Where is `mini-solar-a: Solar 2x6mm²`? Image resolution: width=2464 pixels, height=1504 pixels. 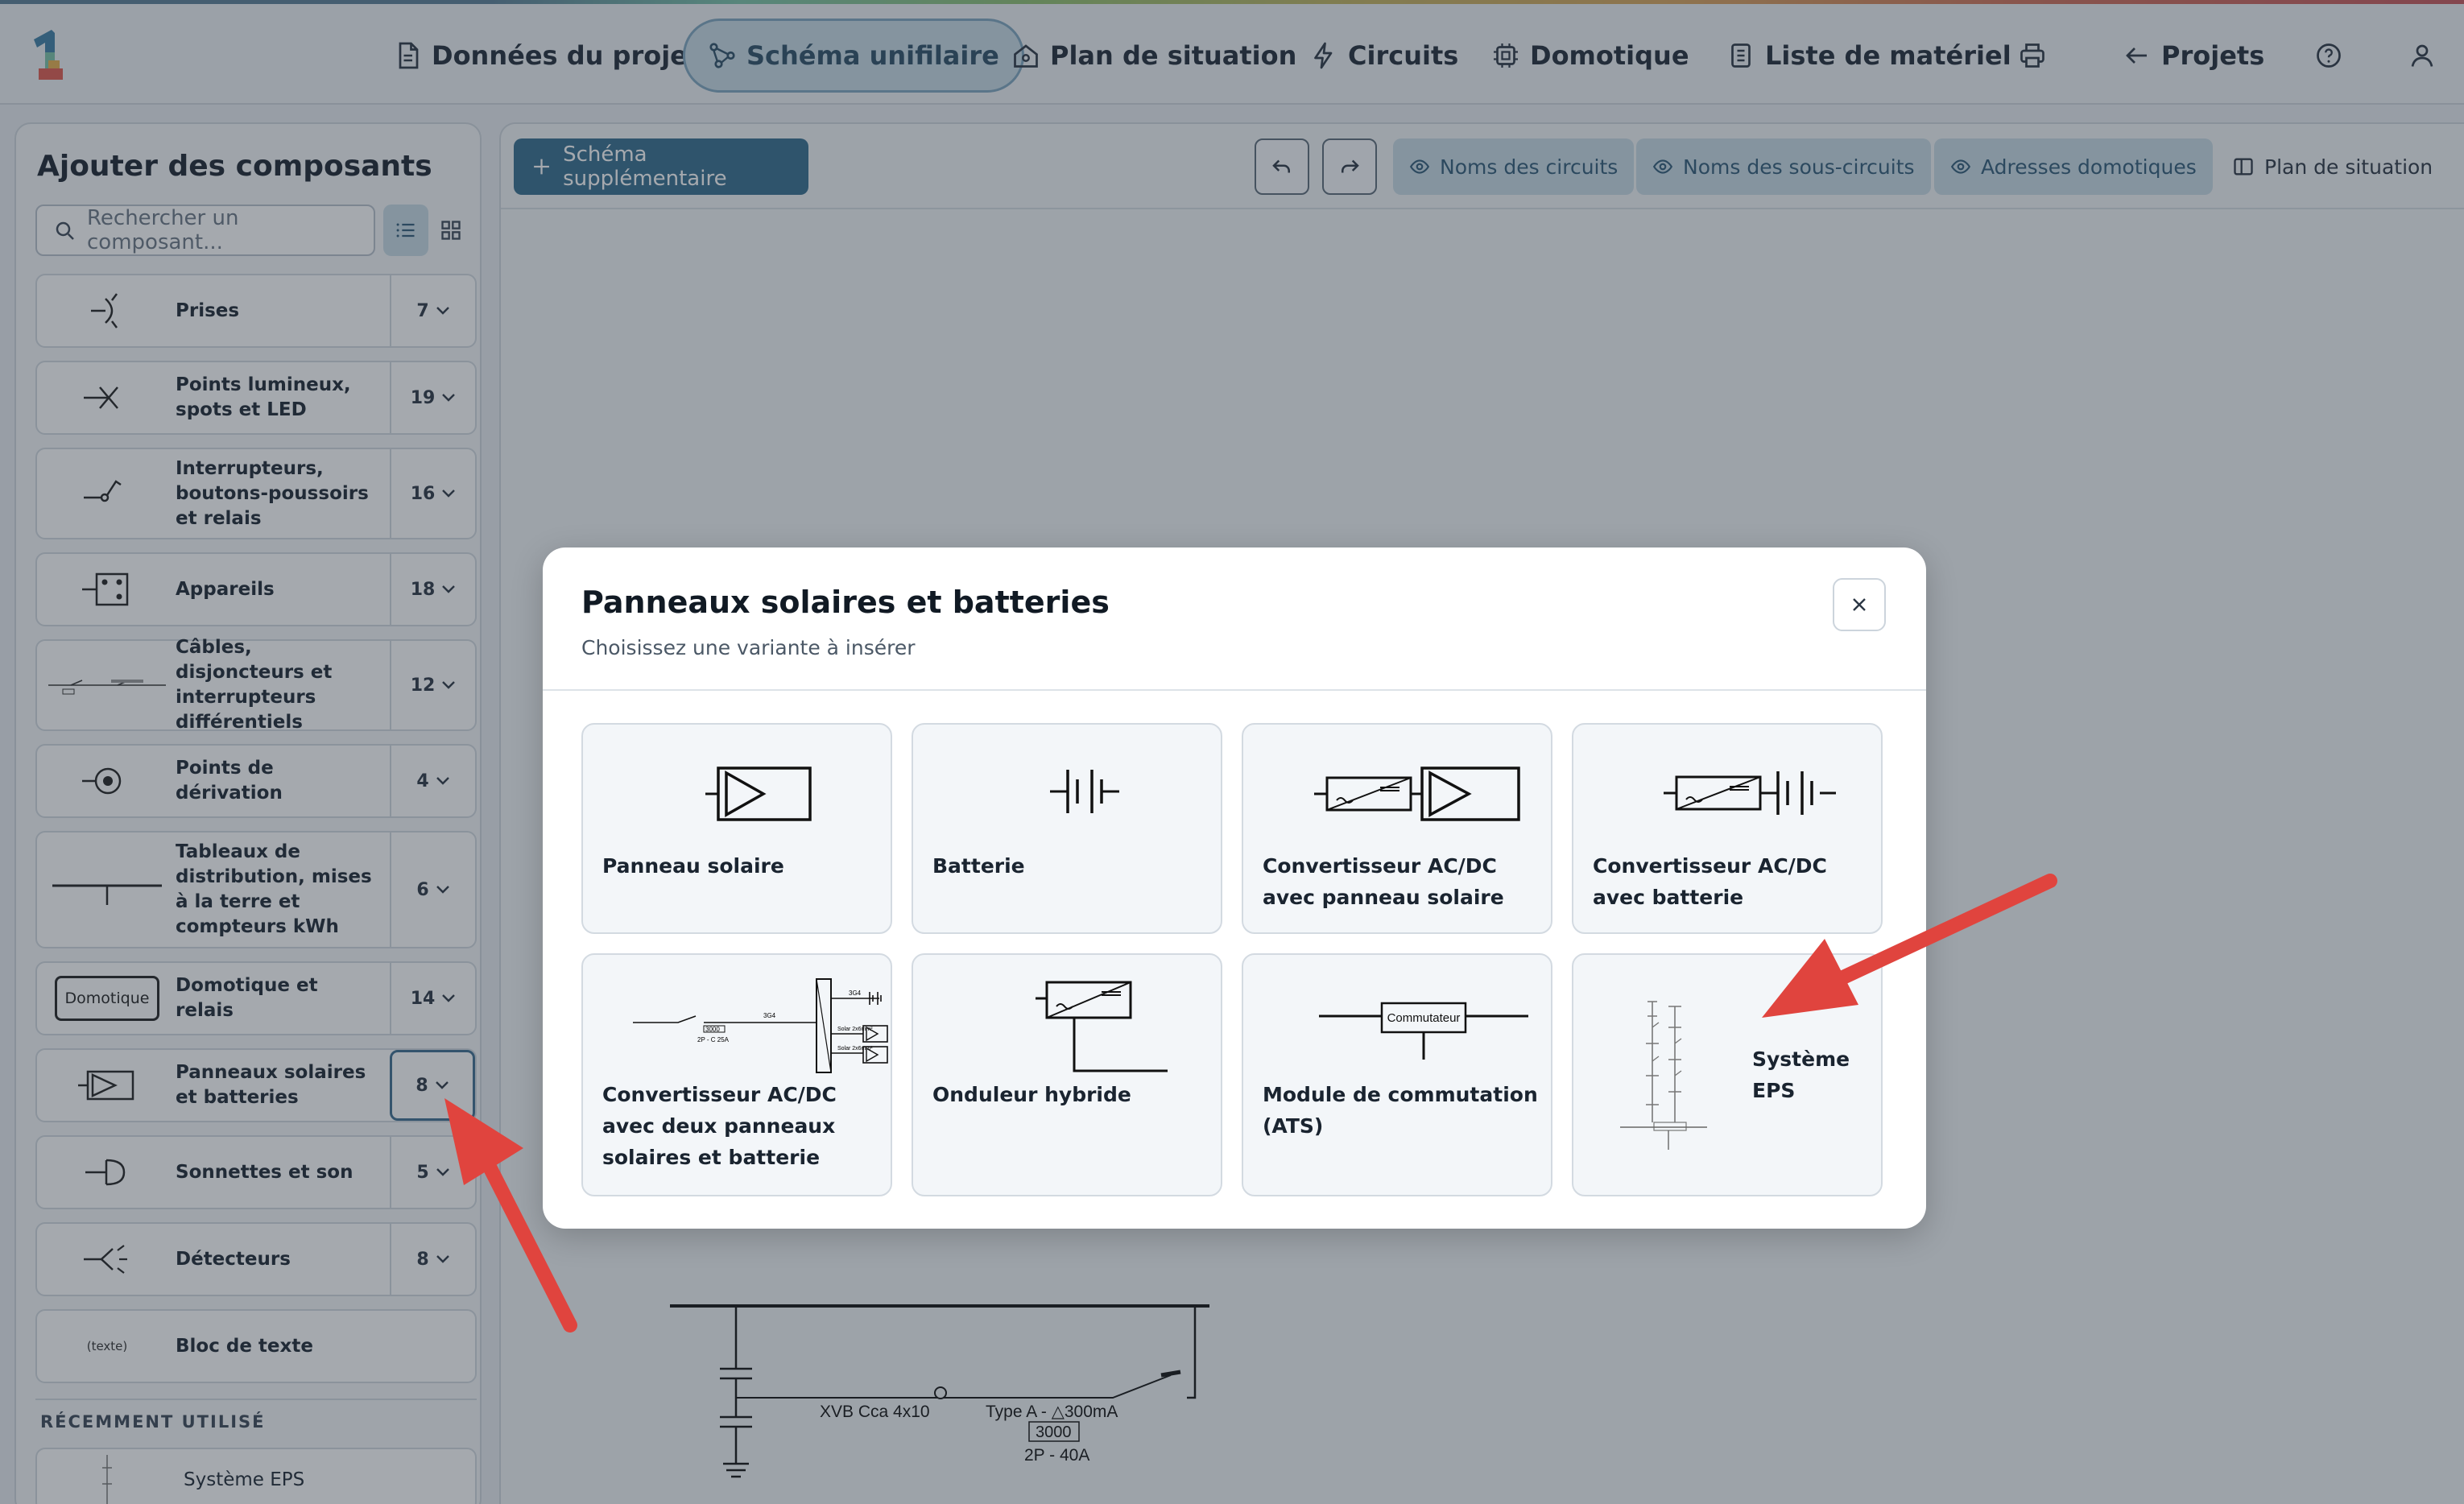
mini-solar-a: Solar 2x6mm² is located at coordinates (855, 1029).